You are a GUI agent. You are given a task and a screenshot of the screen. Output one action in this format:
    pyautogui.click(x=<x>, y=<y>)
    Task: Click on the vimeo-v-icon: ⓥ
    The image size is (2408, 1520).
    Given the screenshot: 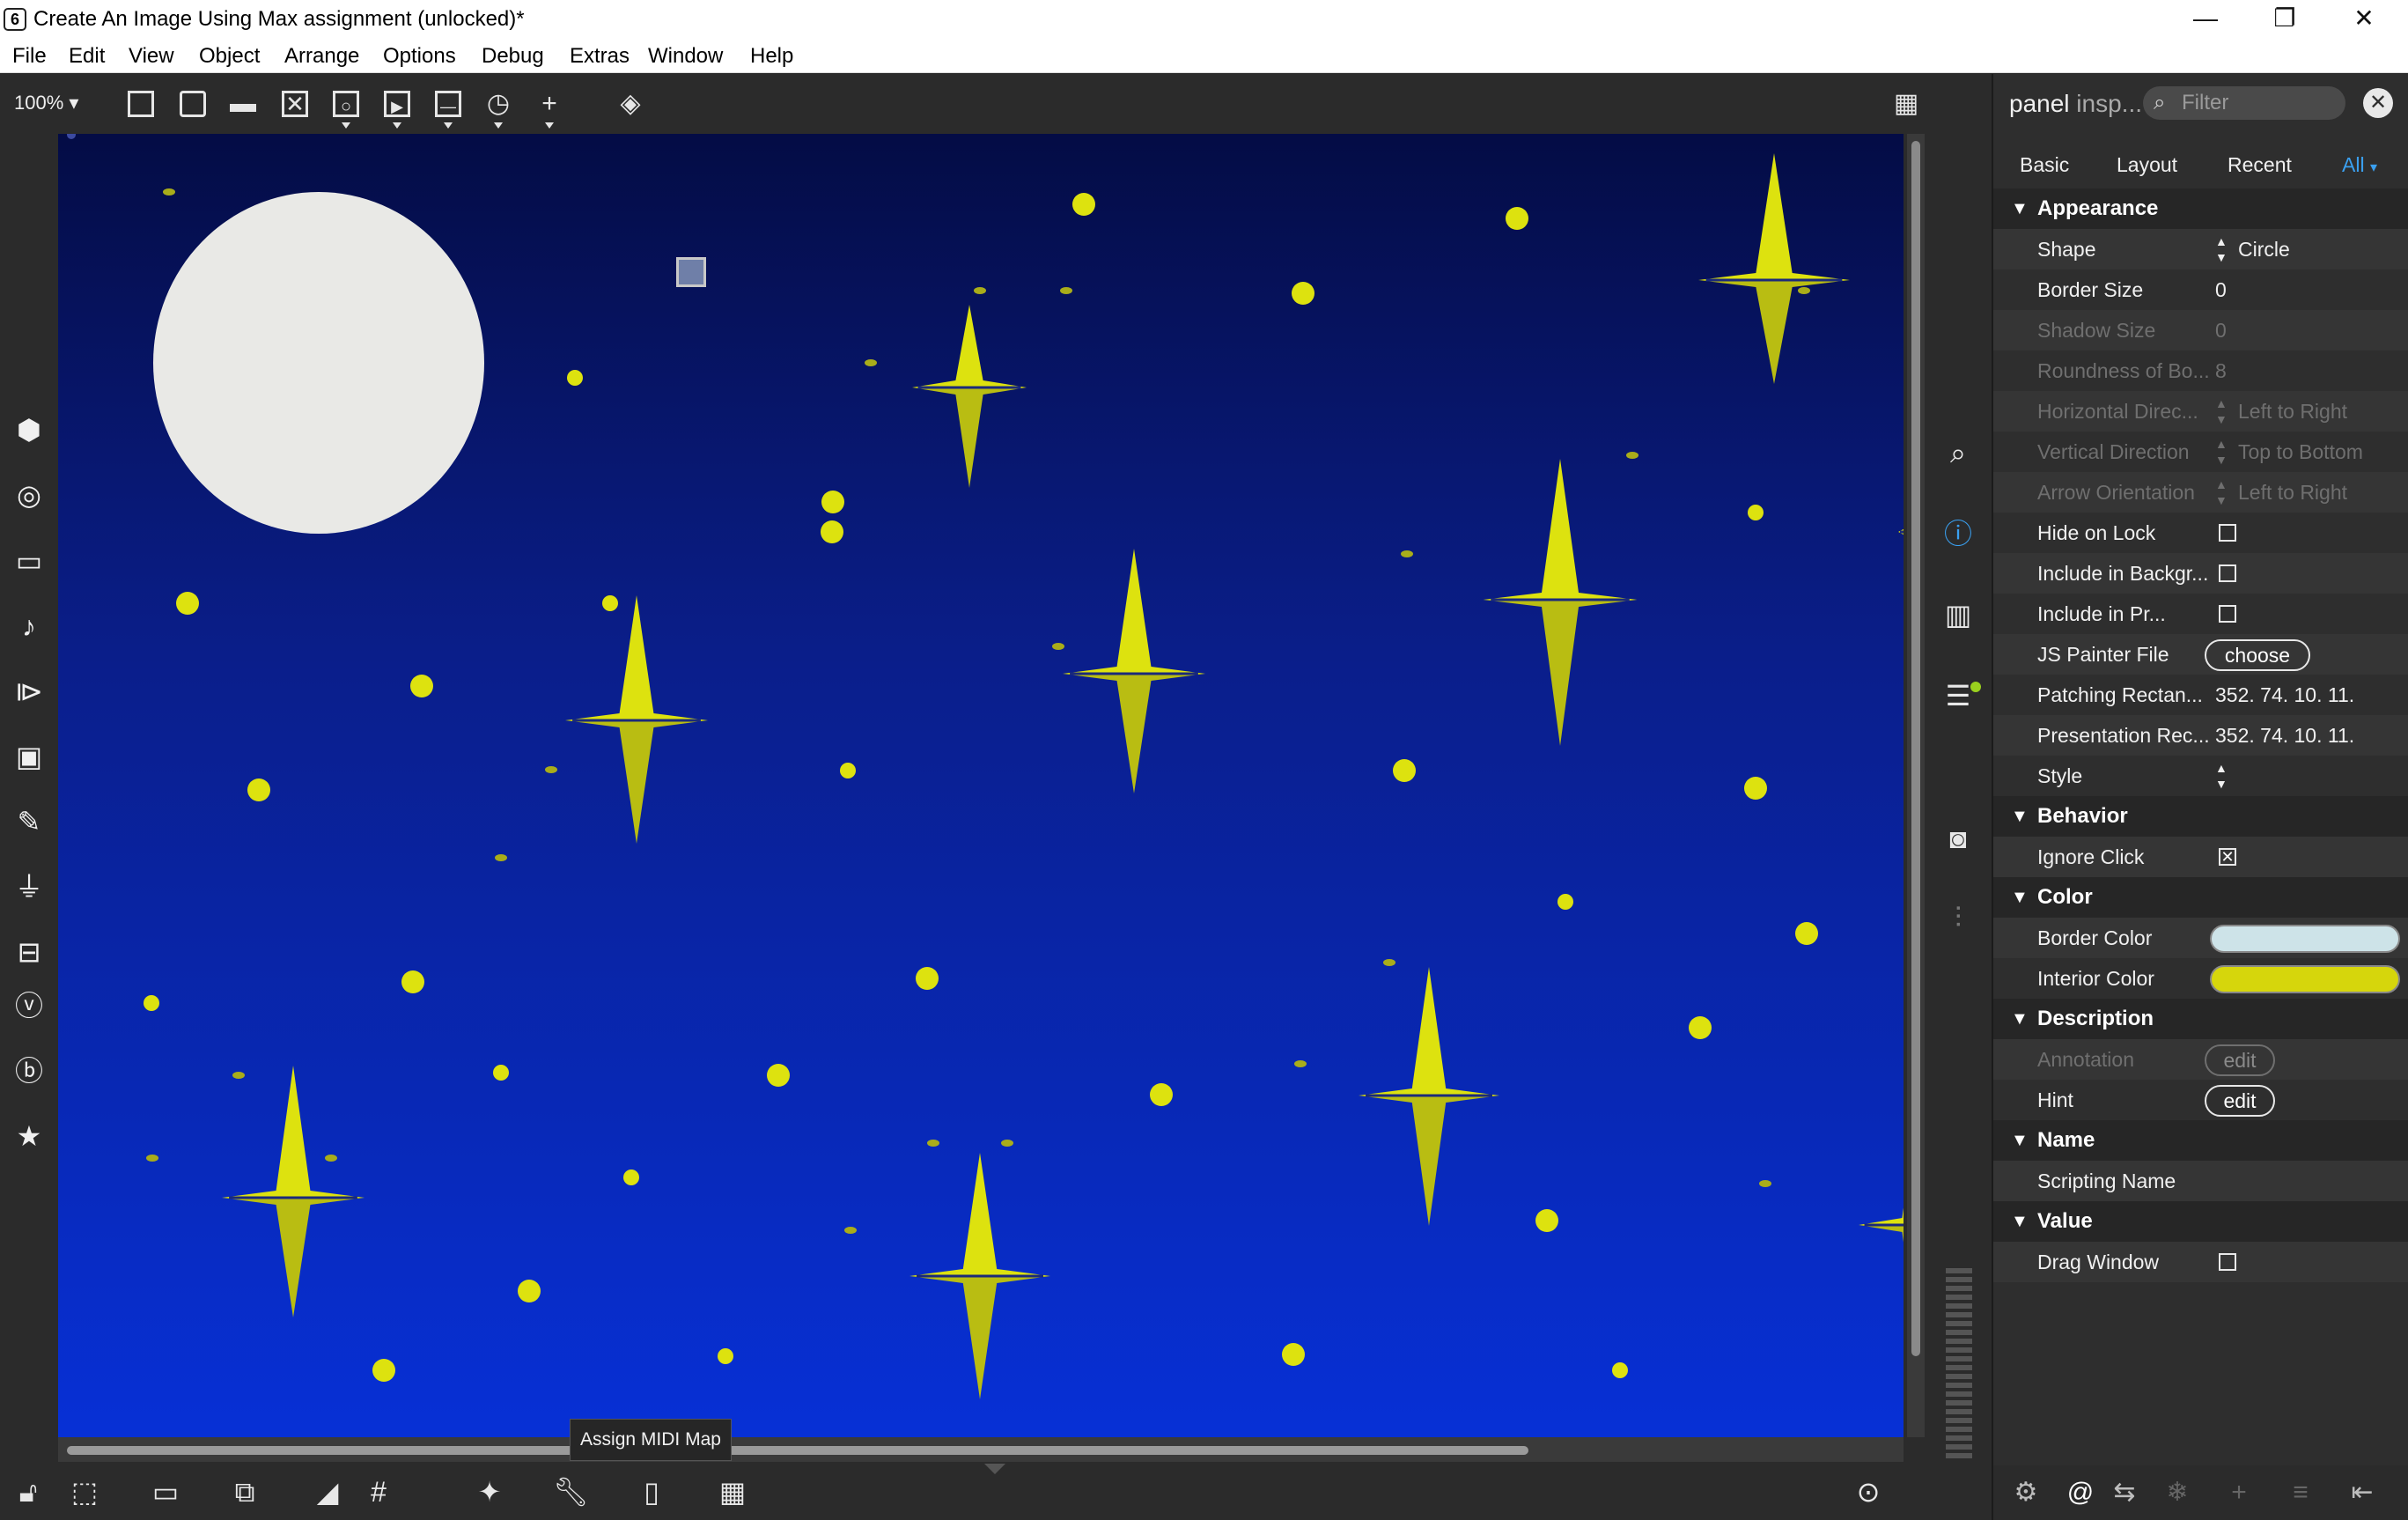 What is the action you would take?
    pyautogui.click(x=29, y=1006)
    